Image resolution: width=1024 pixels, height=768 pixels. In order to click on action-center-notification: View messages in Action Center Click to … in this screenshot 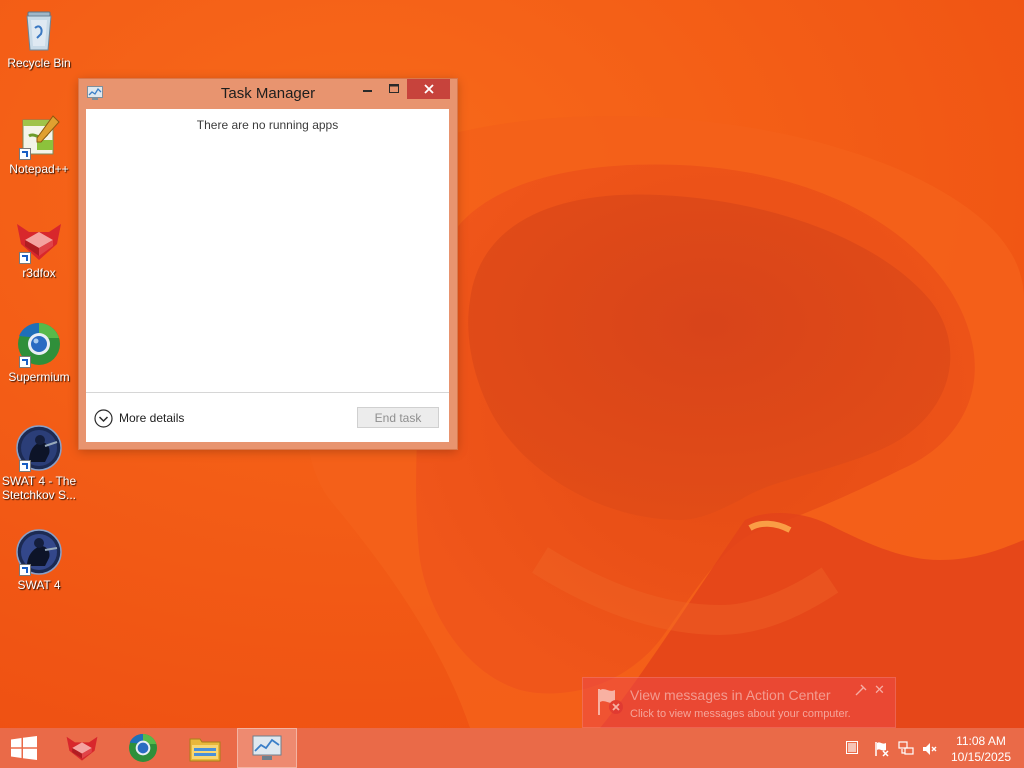, I will do `click(739, 702)`.